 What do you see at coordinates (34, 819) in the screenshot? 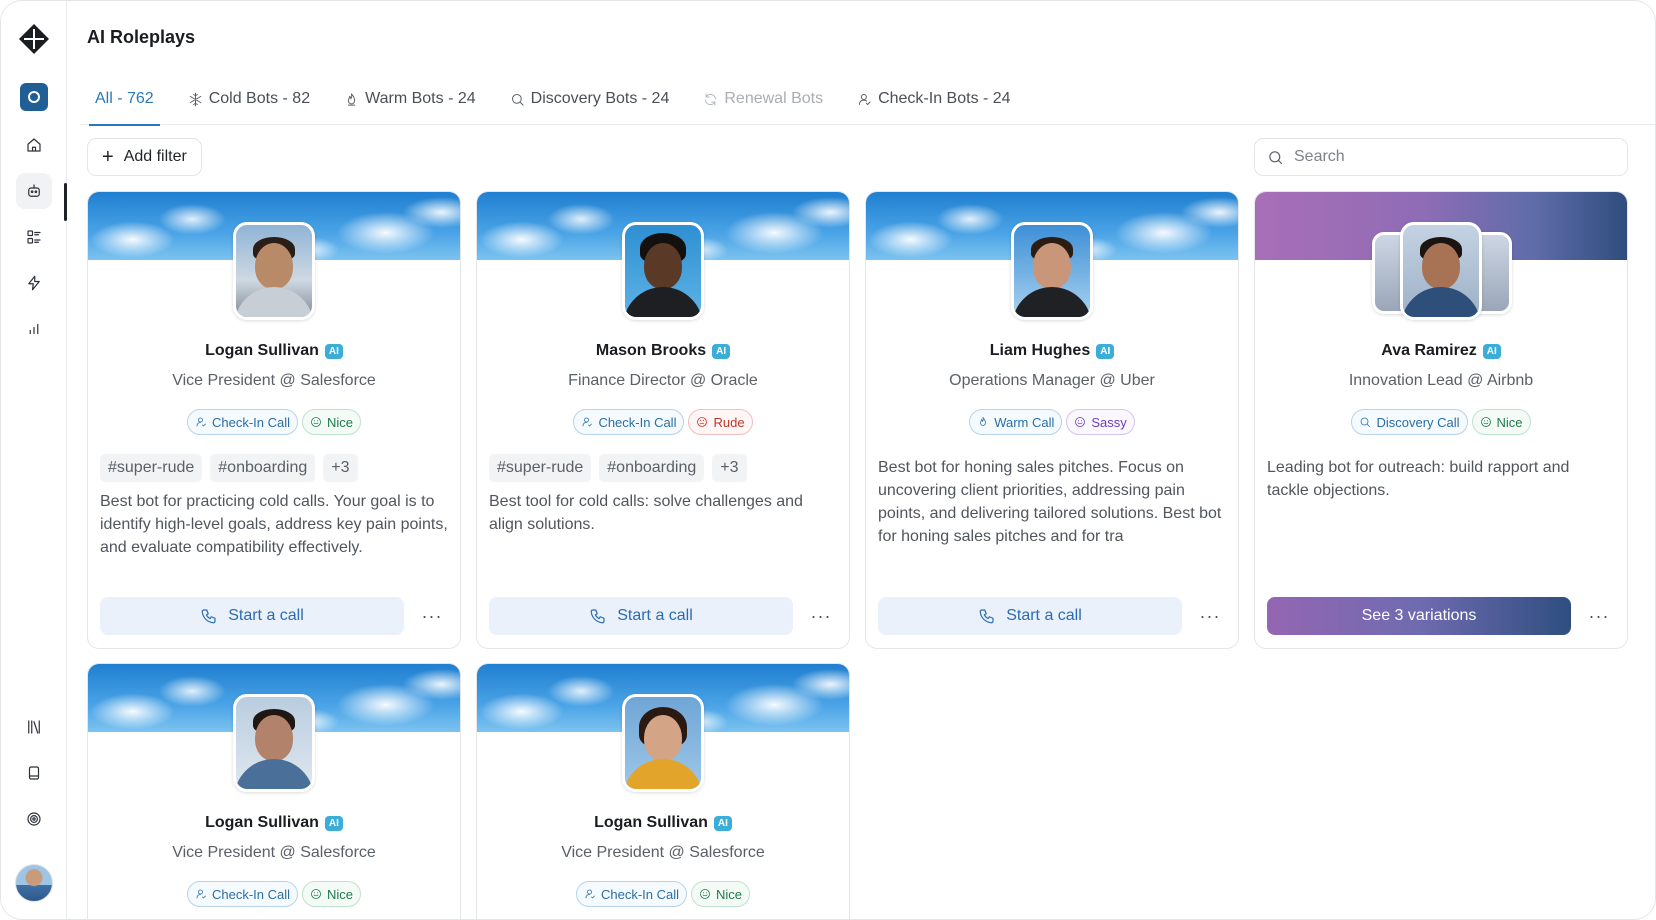
I see `target-icon` at bounding box center [34, 819].